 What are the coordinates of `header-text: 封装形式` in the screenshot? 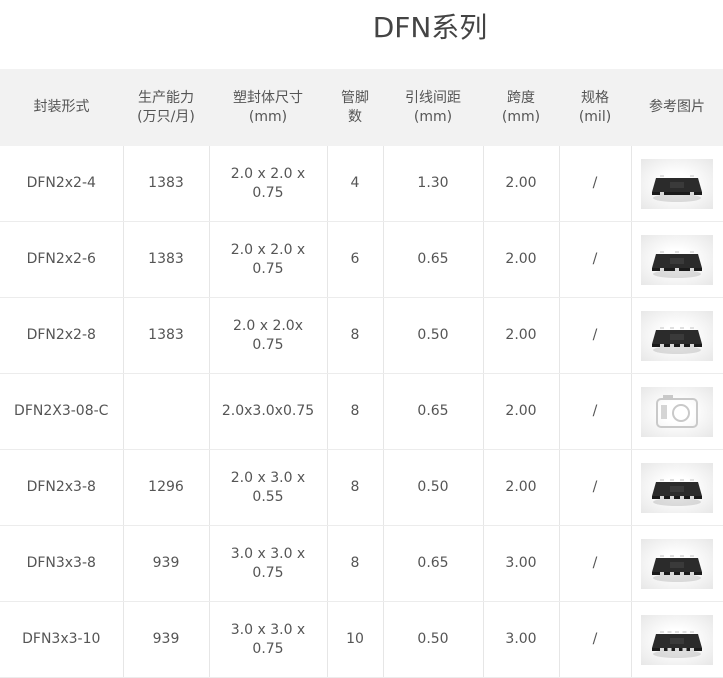 It's located at (61, 107).